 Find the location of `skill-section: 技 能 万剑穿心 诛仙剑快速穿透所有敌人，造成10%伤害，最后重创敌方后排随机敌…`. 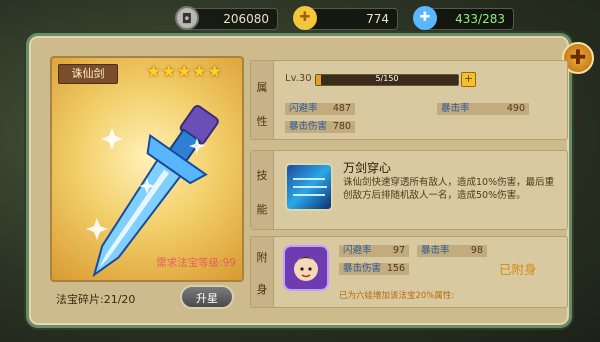

skill-section: 技 能 万剑穿心 诛仙剑快速穿透所有敌人，造成10%伤害，最后重创敌方后排随机敌… is located at coordinates (409, 190).